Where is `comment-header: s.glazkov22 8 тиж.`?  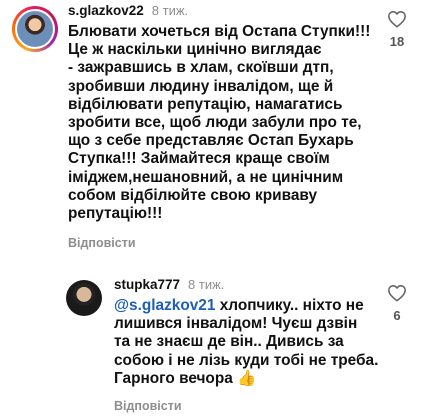
comment-header: s.glazkov22 8 тиж. is located at coordinates (128, 11).